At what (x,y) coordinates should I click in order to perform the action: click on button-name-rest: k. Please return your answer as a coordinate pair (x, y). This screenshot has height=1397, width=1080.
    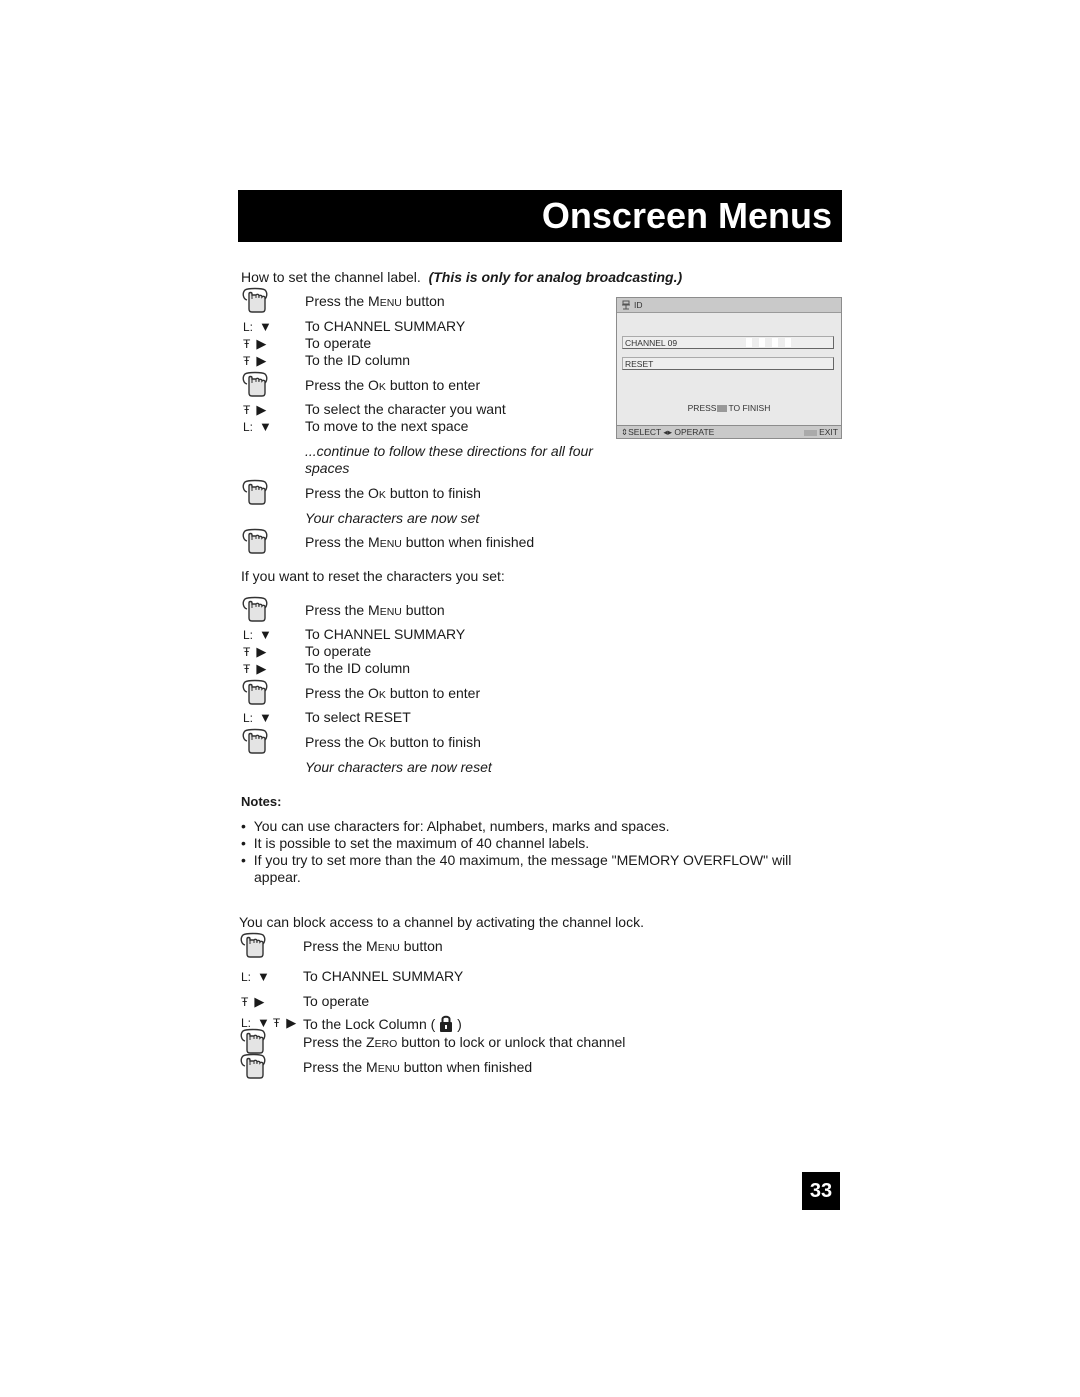
    Looking at the image, I should click on (382, 744).